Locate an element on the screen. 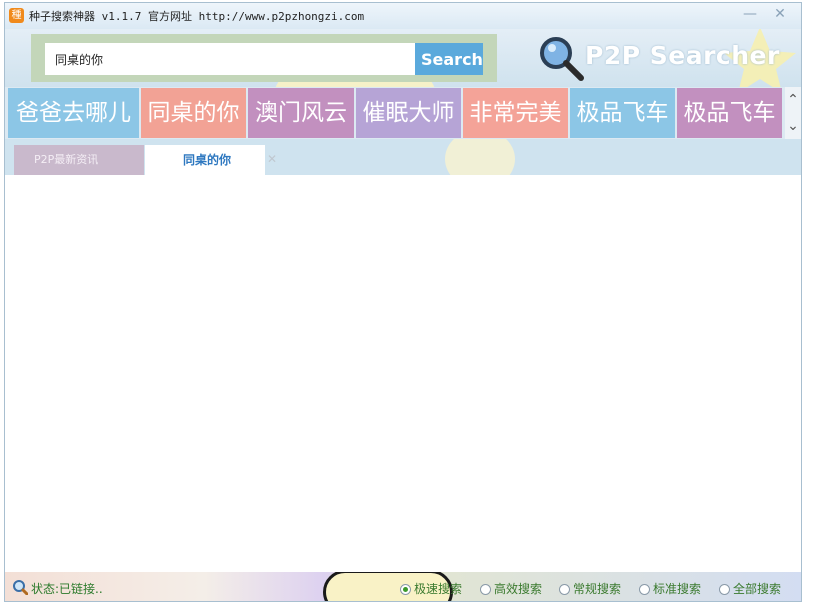  hot-search-tiles: 爸爸去哪儿 同桌的你 澳门风云 催眠大师 非常完美 极品飞车 极品飞车 is located at coordinates (403, 113).